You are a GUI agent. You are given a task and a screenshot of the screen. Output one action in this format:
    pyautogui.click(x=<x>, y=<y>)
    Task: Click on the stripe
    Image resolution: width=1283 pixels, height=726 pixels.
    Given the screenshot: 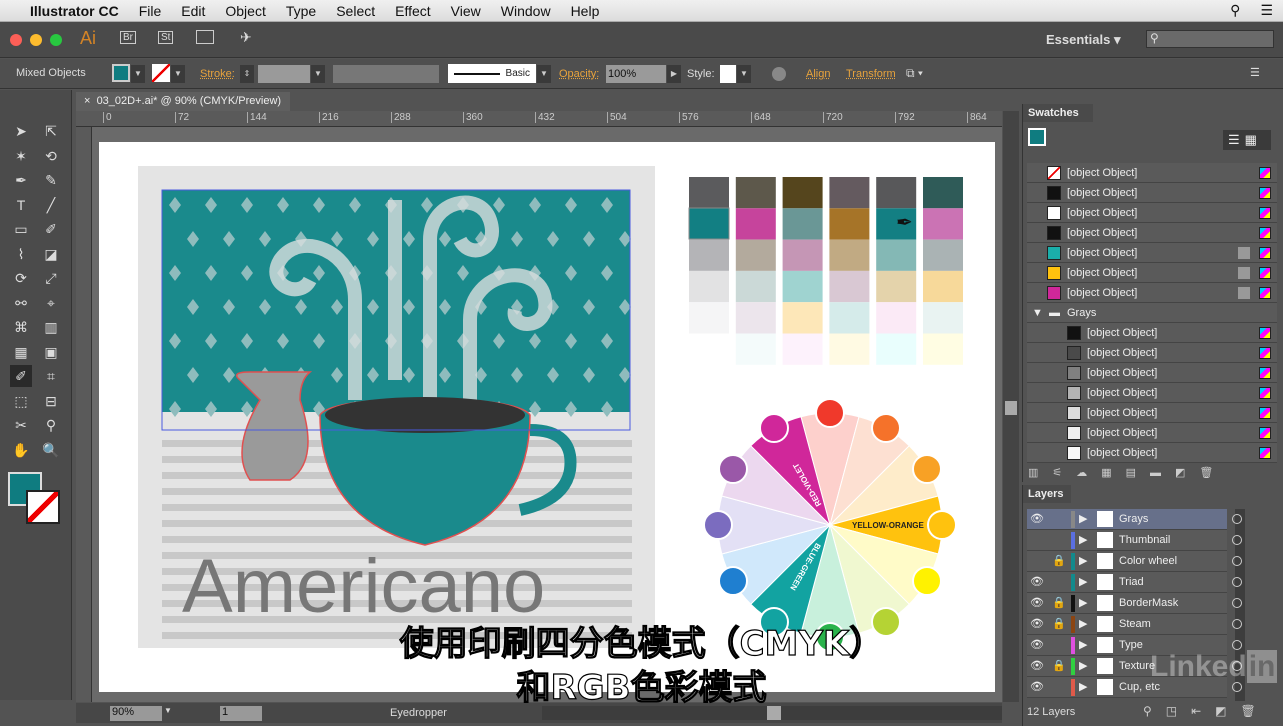 What is the action you would take?
    pyautogui.click(x=397, y=539)
    